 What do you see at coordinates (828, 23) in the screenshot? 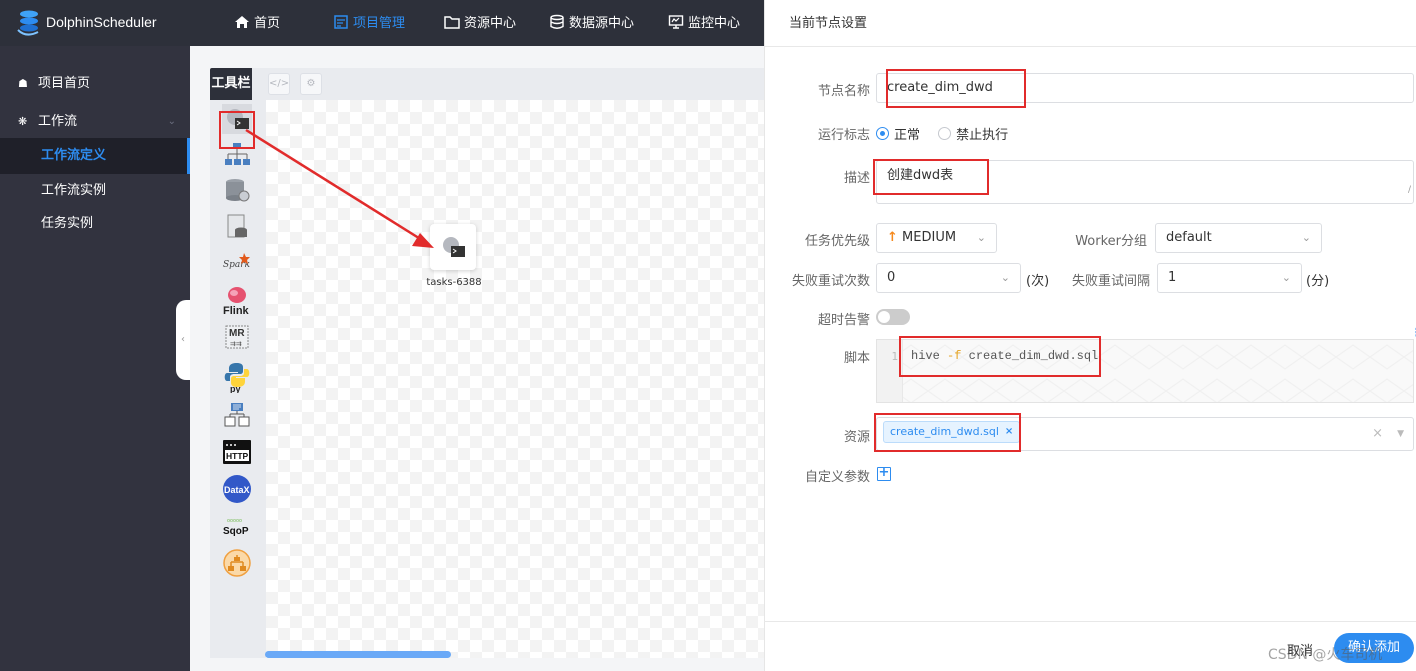
I see `drawer-title: 当前节点设置` at bounding box center [828, 23].